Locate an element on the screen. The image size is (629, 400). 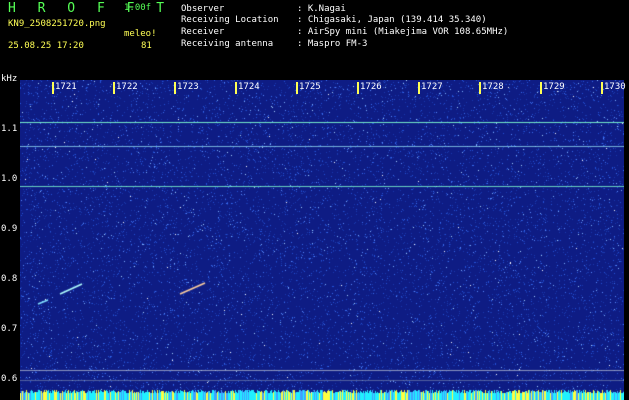
time-tick-label: 1724 is located at coordinates (249, 87).